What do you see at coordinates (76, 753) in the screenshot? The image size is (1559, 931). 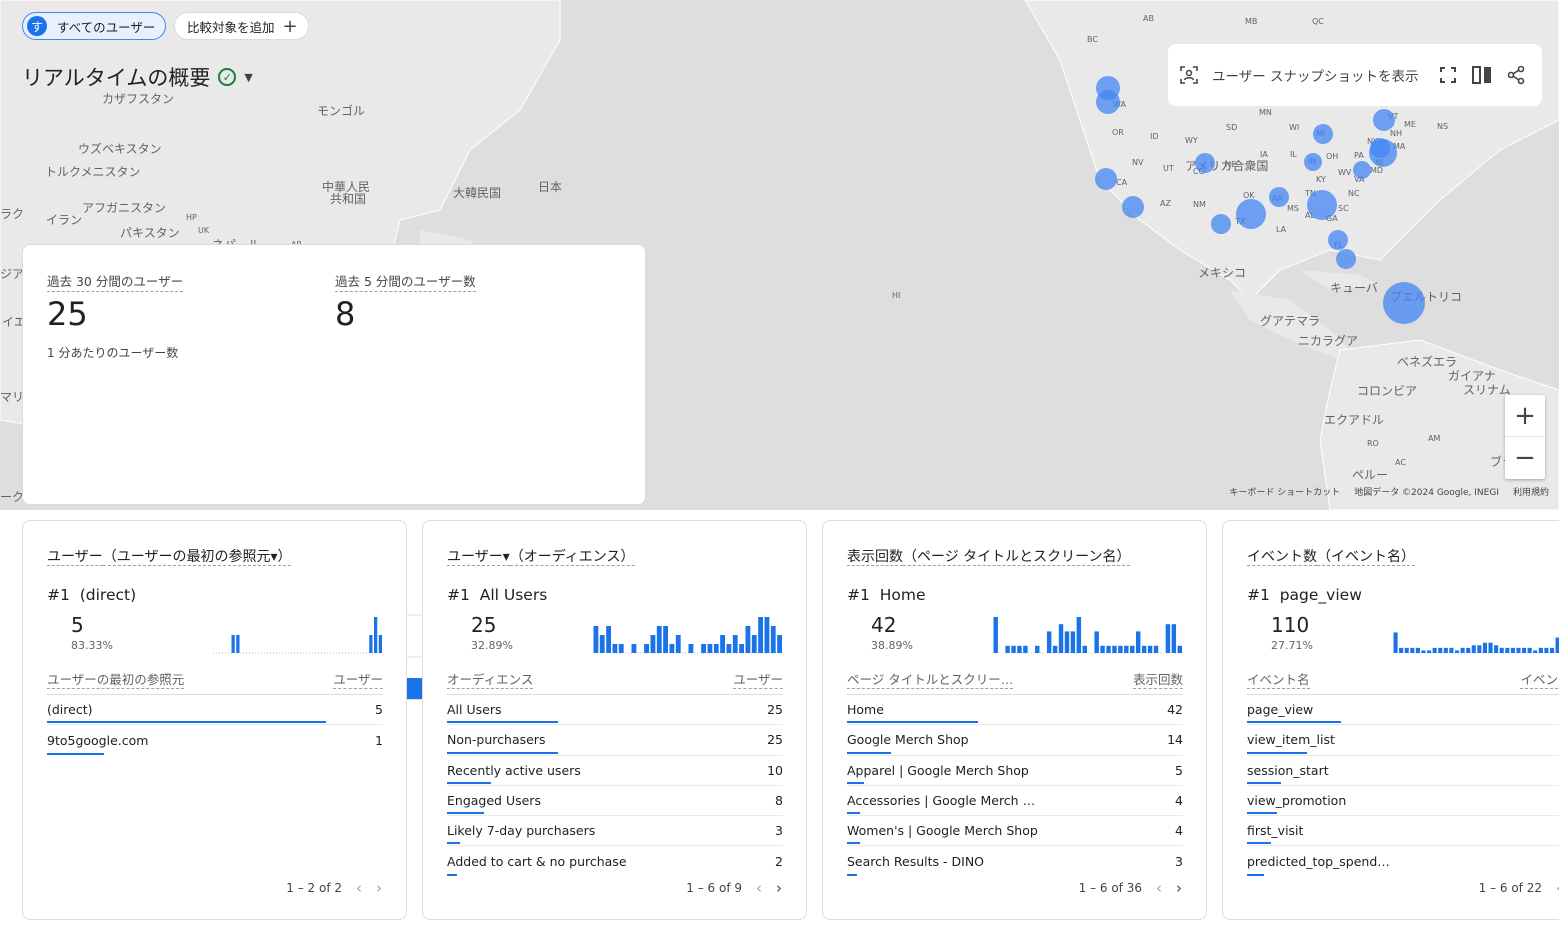 I see `row-proportion-bar` at bounding box center [76, 753].